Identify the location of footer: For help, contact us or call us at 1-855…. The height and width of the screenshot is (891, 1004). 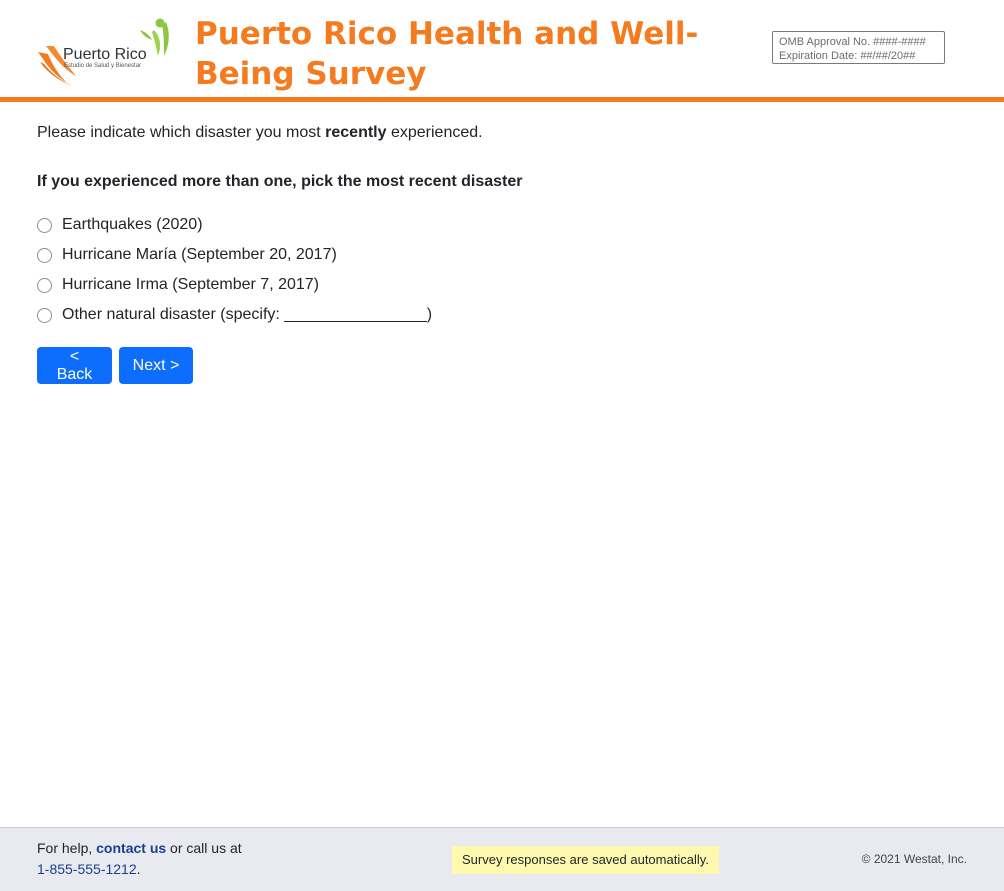
(502, 859).